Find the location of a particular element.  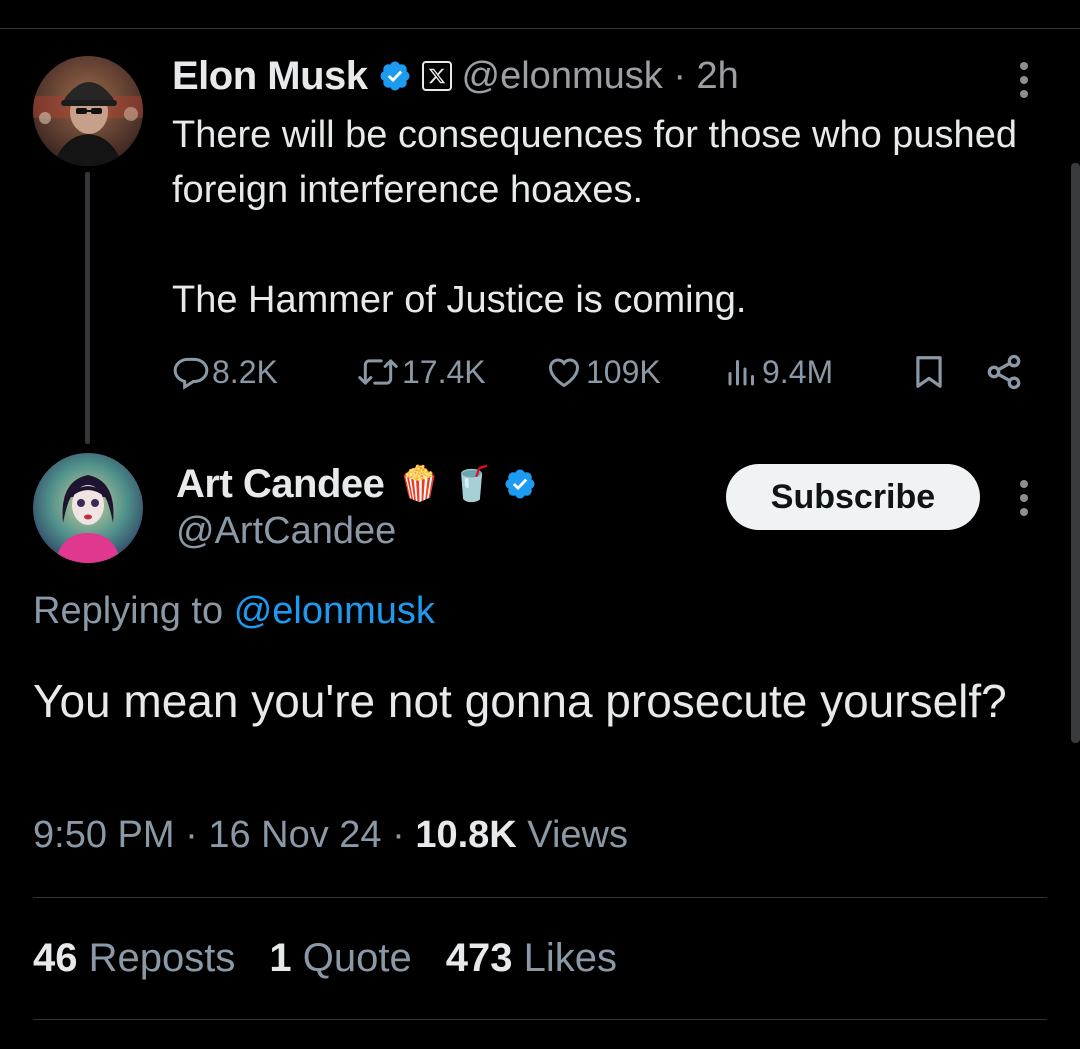

stats-divider-top is located at coordinates (540, 897).